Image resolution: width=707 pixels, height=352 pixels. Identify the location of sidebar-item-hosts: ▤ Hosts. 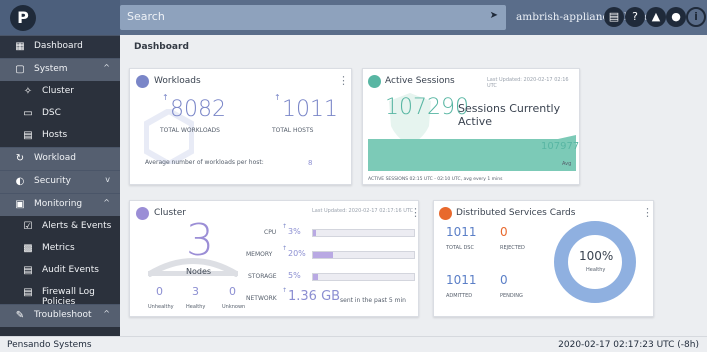
(60, 136).